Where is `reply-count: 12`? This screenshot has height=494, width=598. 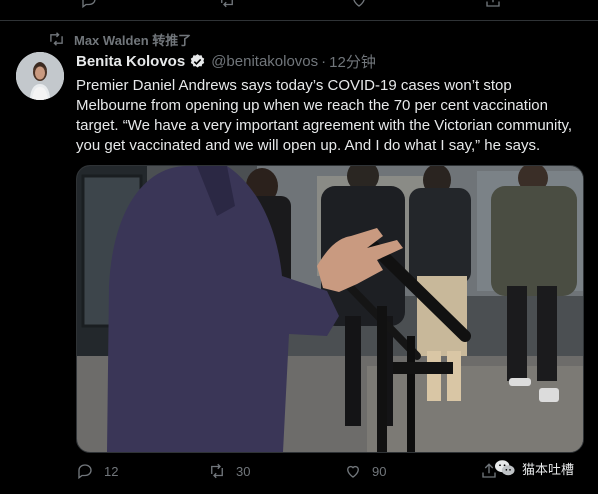
reply-count: 12 is located at coordinates (111, 471).